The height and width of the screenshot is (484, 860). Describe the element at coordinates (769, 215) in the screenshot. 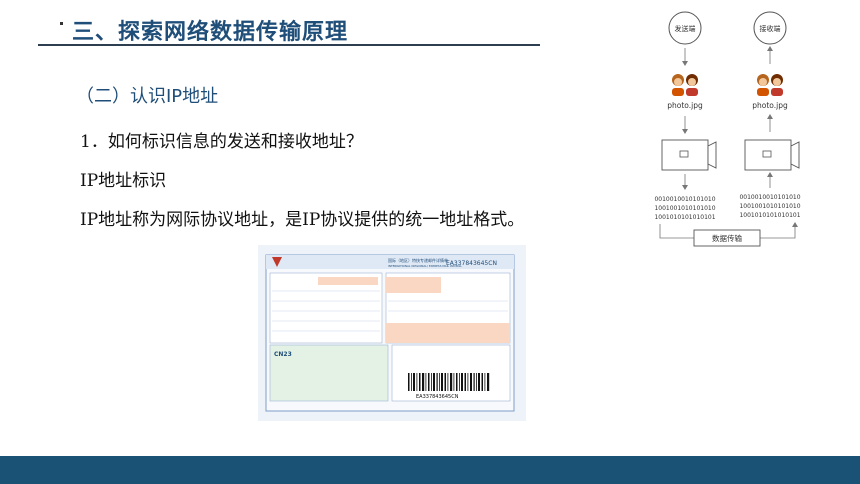

I see `bit-string-right-3: 1001010101010101` at that location.